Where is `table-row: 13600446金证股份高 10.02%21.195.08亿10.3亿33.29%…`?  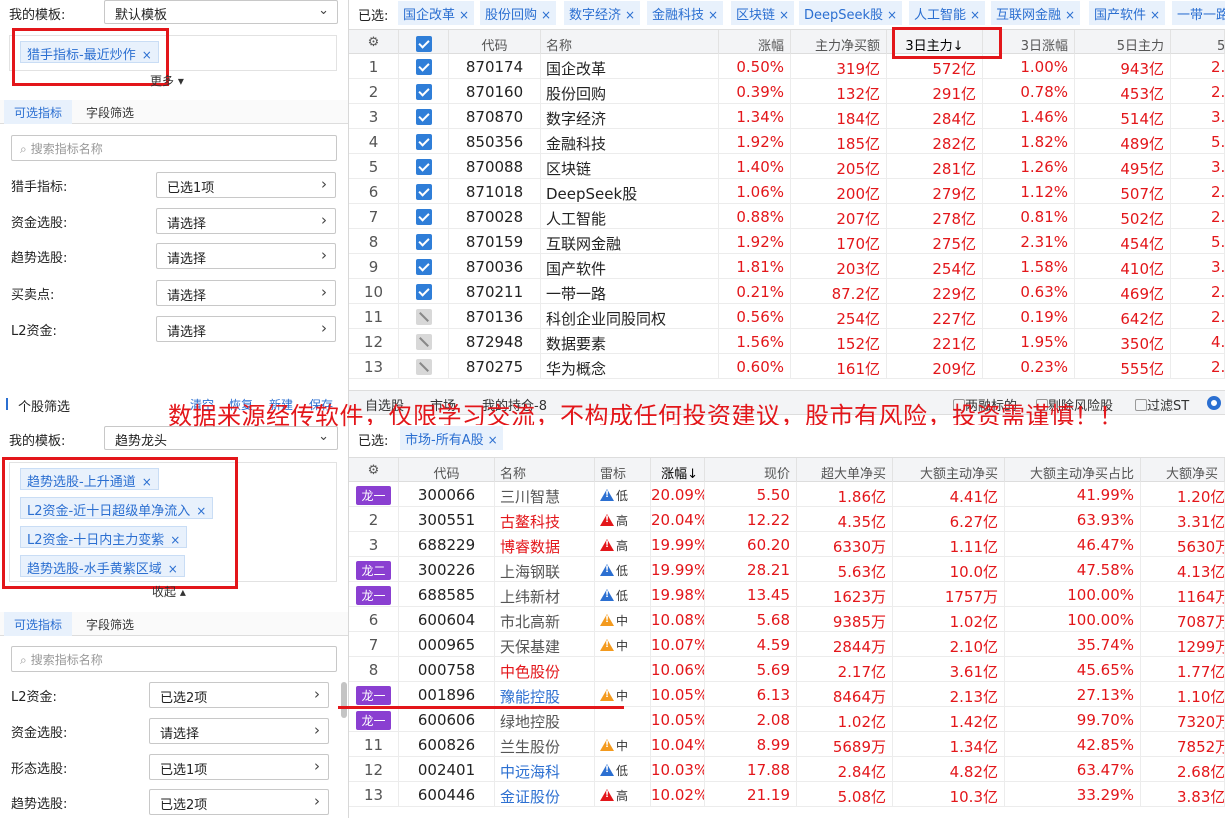
table-row: 13600446金证股份高 10.02%21.195.08亿10.3亿33.29%… is located at coordinates (787, 794).